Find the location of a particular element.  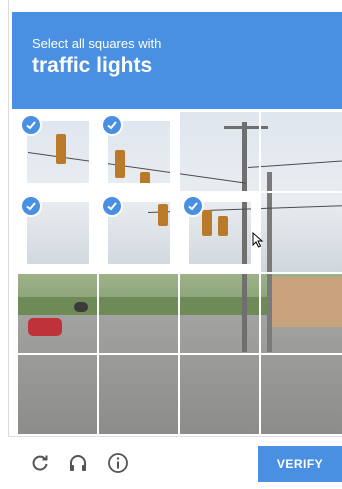

grid-tile-r3c1 is located at coordinates (58, 314).